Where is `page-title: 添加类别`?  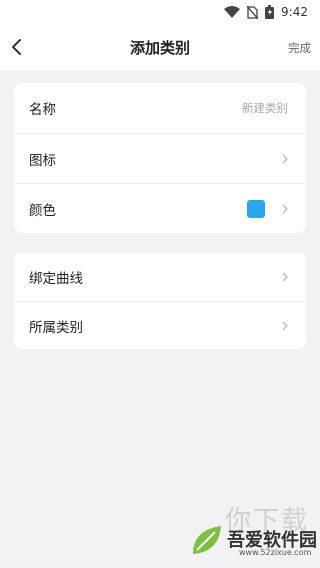 page-title: 添加类别 is located at coordinates (159, 48).